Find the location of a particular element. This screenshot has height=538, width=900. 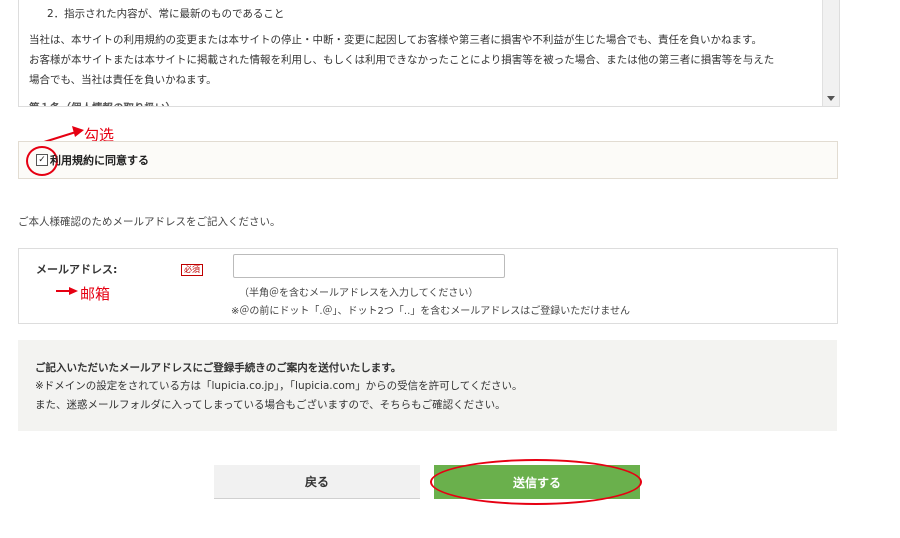

annotation-arrow-icon is located at coordinates (67, 291).